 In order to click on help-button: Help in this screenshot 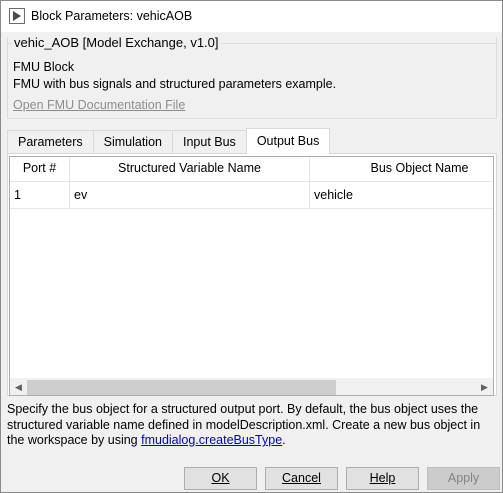, I will do `click(382, 478)`.